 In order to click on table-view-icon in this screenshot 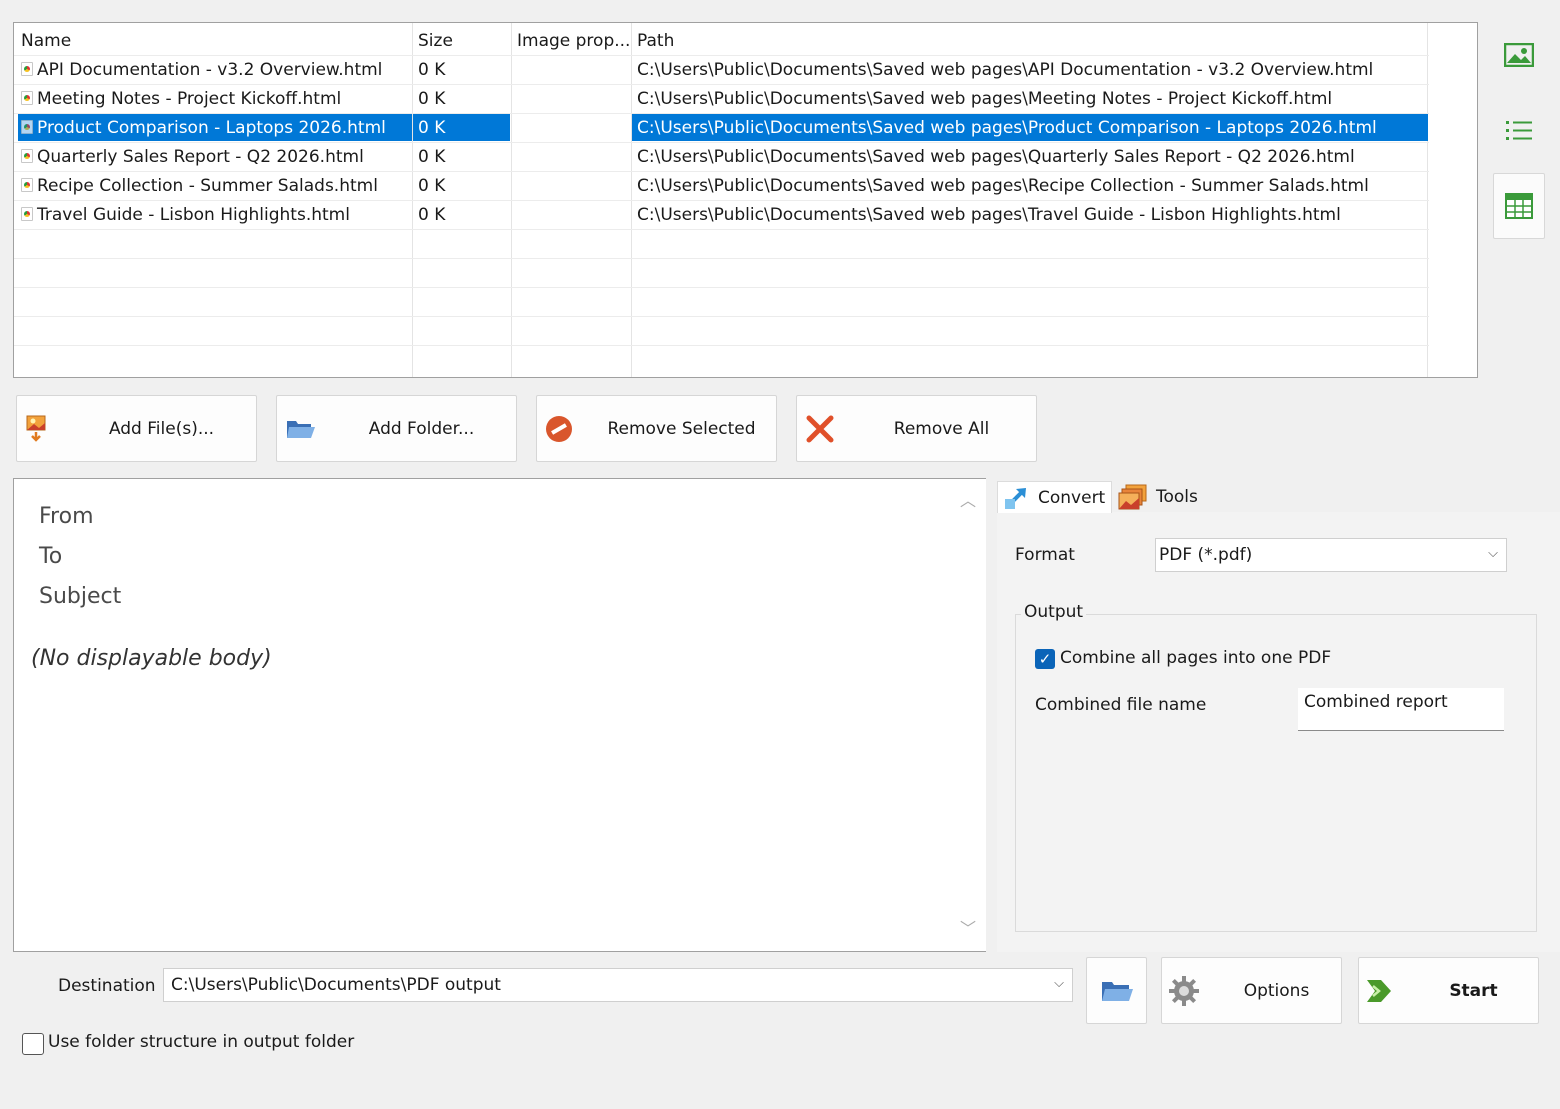, I will do `click(1519, 206)`.